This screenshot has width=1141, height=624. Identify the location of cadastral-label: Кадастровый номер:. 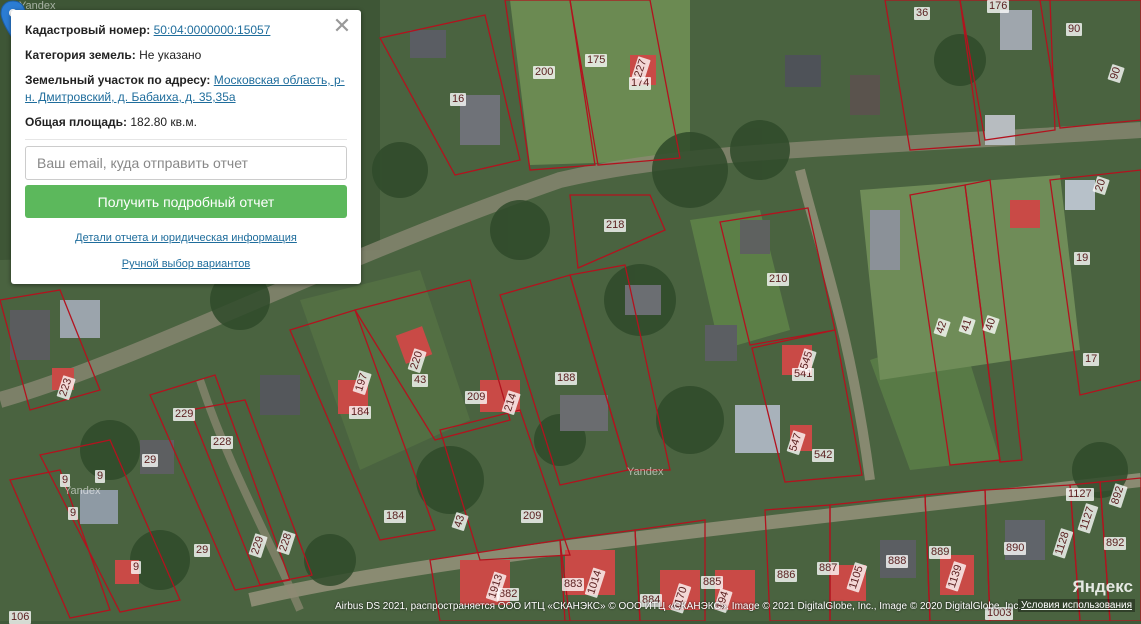
(88, 30).